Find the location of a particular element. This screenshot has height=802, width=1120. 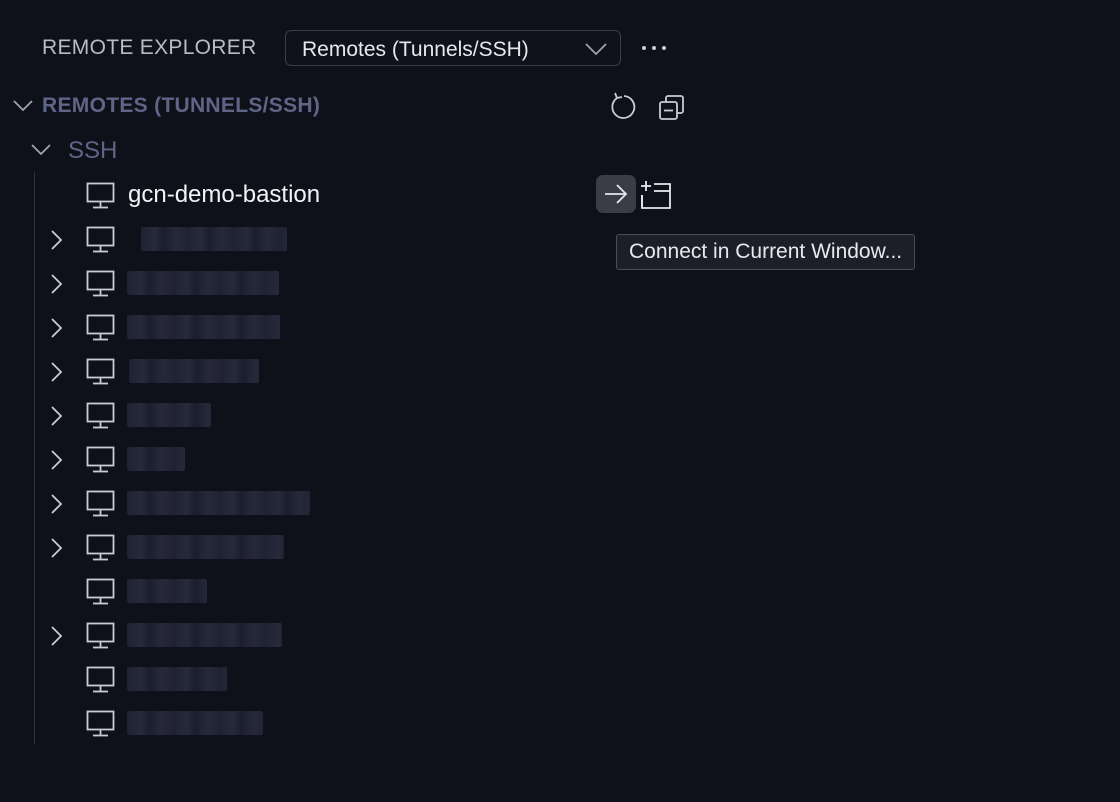

collapse-all-icon is located at coordinates (672, 107).